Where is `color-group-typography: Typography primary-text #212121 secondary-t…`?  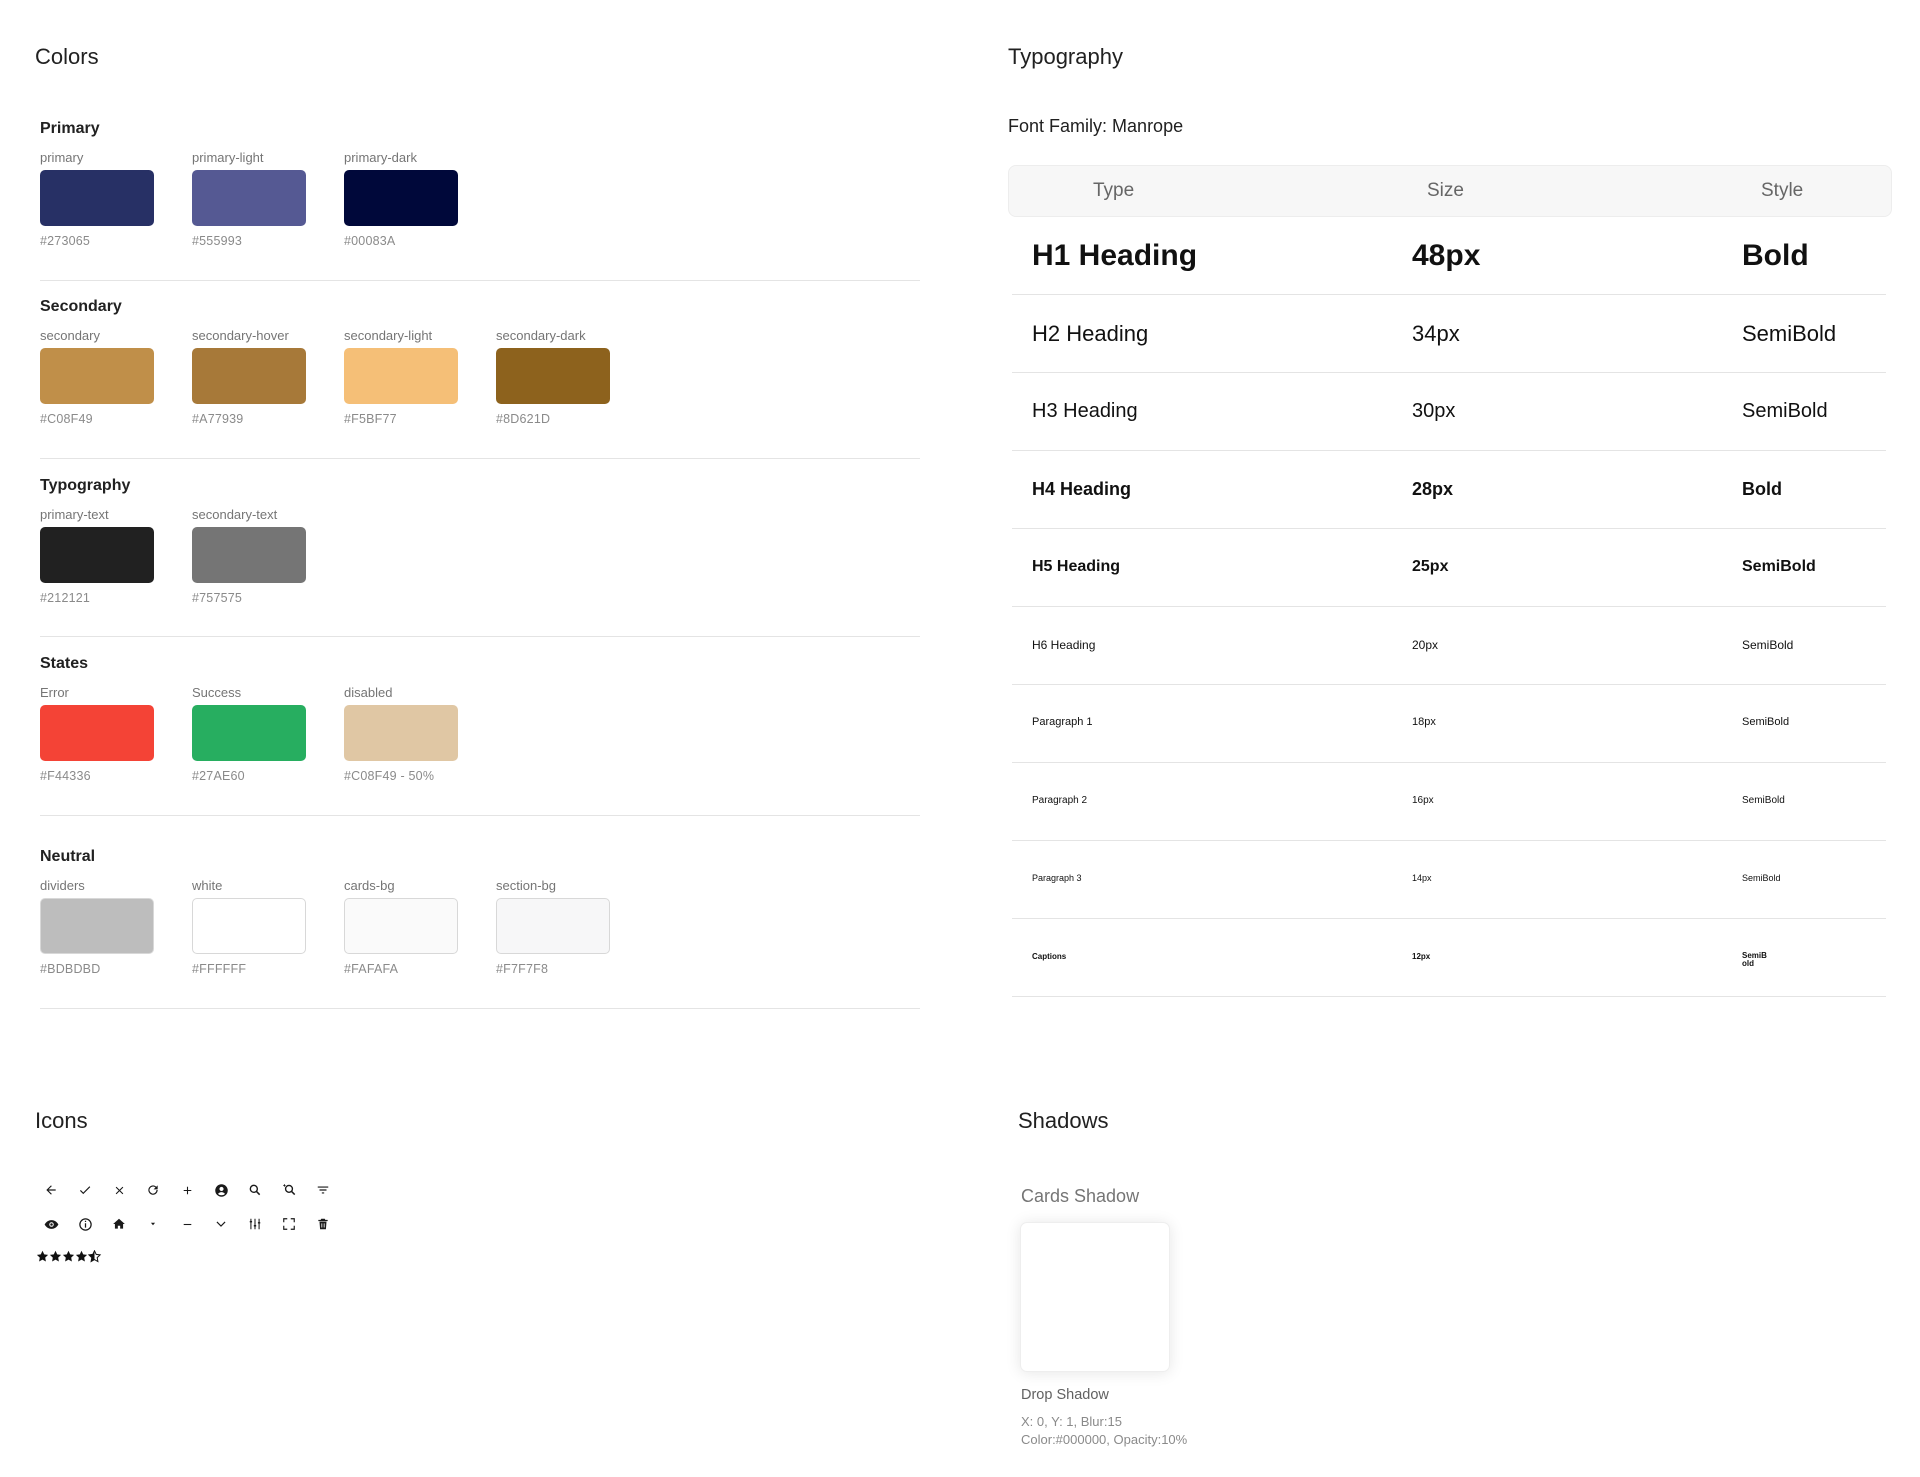 color-group-typography: Typography primary-text #212121 secondary-t… is located at coordinates (480, 541).